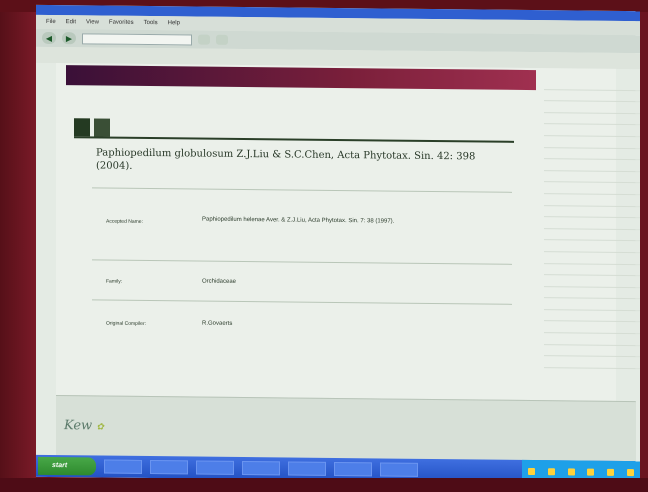  I want to click on address-bar, so click(137, 38).